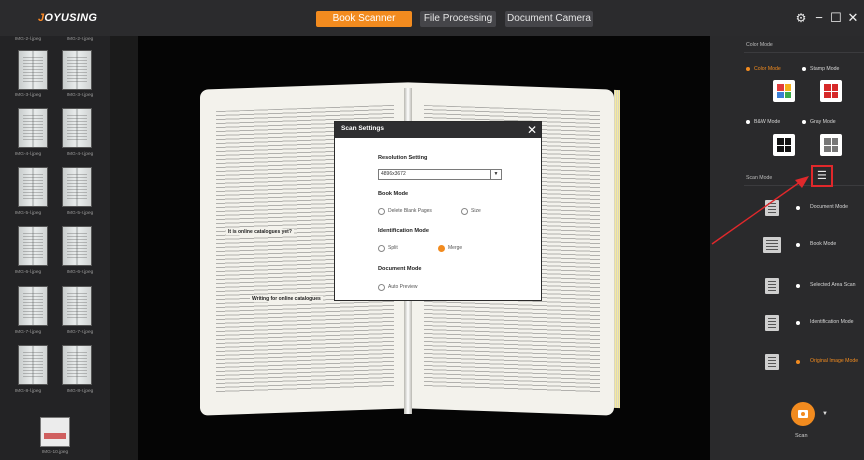  I want to click on thumbnail-label: IMG-7-l.jpeg, so click(28, 332).